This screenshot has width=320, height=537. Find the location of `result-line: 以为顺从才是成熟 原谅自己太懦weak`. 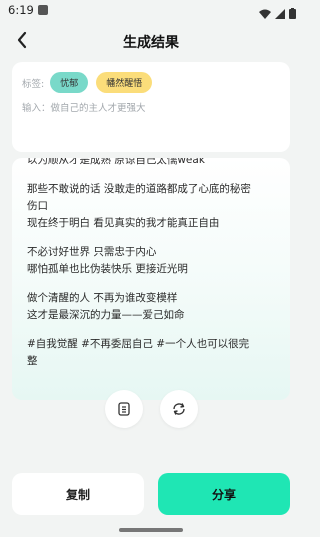

result-line: 以为顺从才是成熟 原谅自己太懦weak is located at coordinates (116, 162).